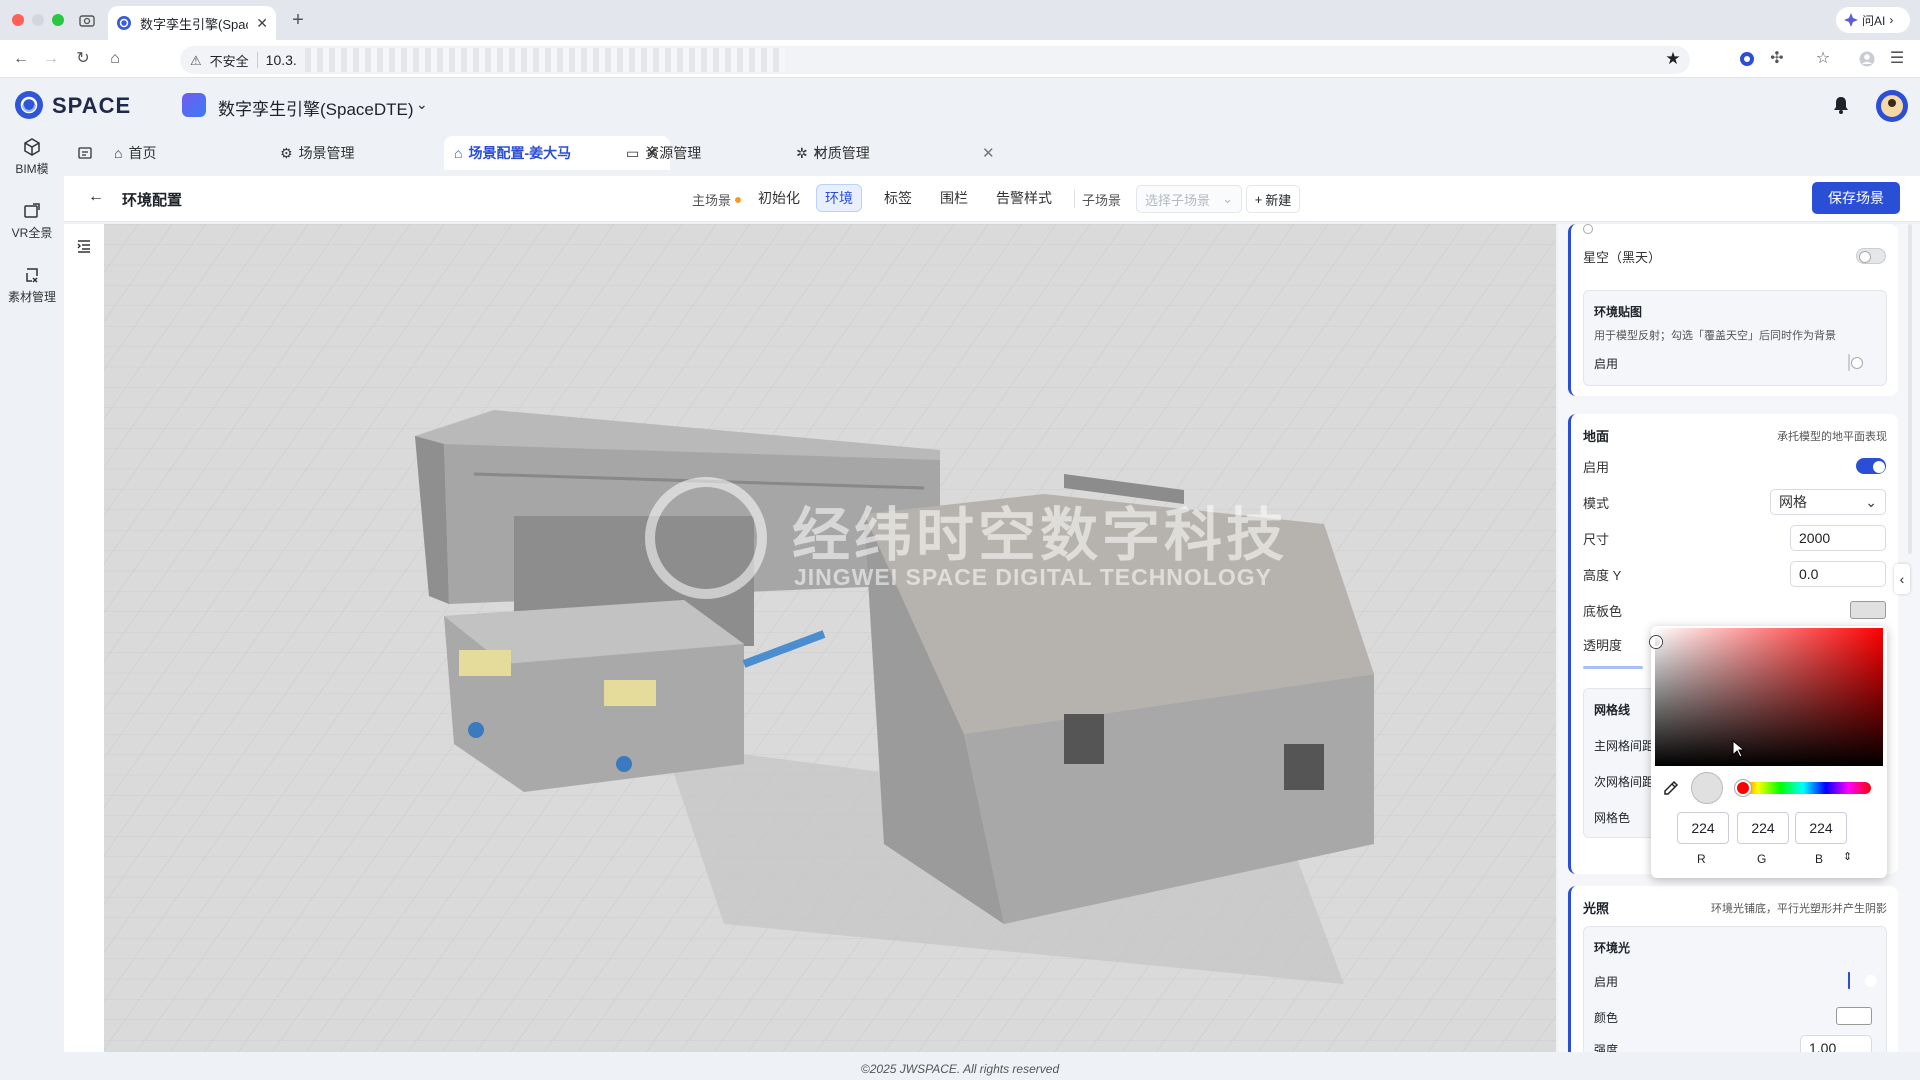  Describe the element at coordinates (1273, 199) in the screenshot. I see `new-sub-scene-button: + 新建` at that location.